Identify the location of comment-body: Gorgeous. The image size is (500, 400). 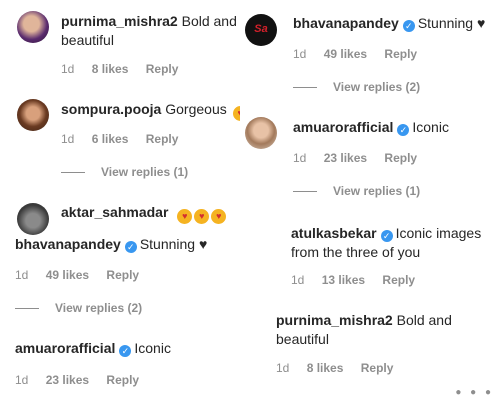
(196, 109).